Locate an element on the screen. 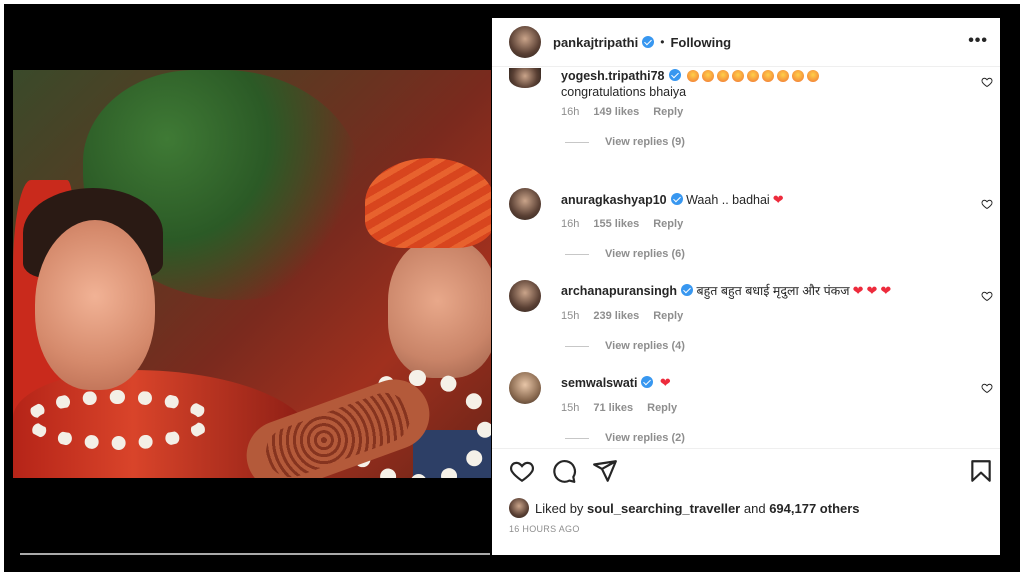 The height and width of the screenshot is (576, 1024). like-count: 694,177 others is located at coordinates (814, 508).